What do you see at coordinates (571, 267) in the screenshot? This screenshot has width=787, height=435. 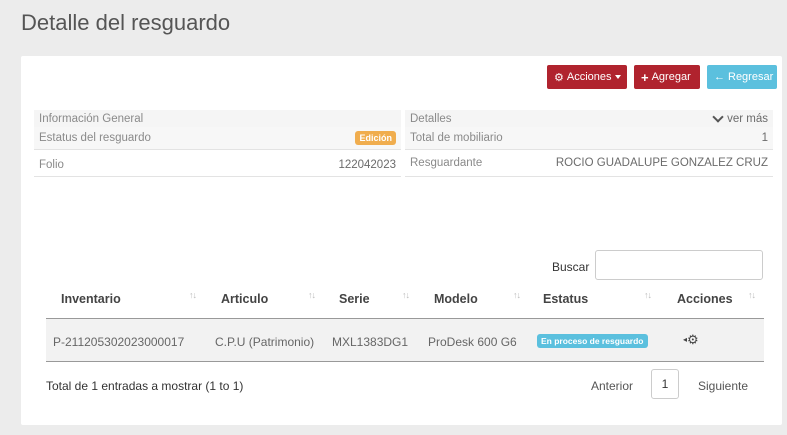 I see `search-label: Buscar` at bounding box center [571, 267].